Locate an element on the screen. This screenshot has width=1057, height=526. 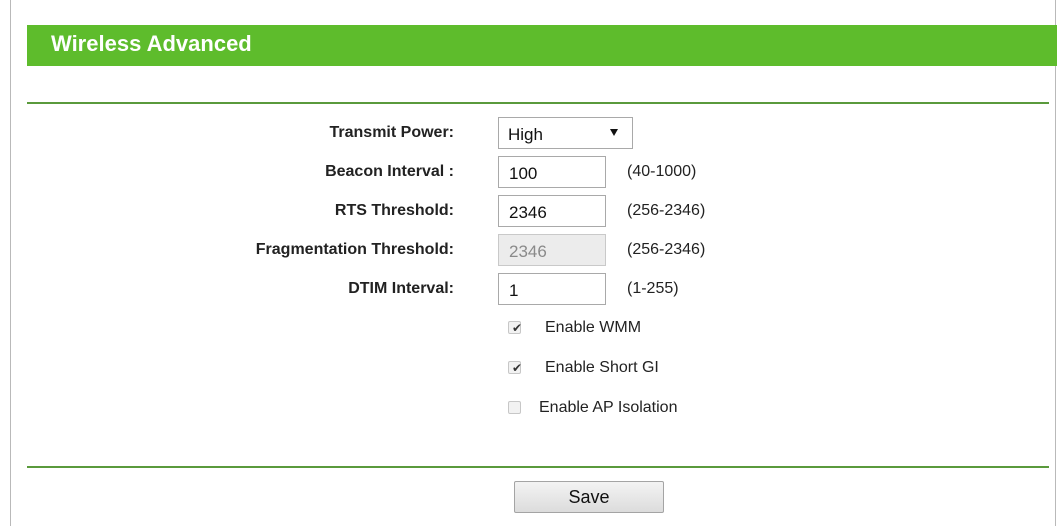
enable-wmm-label: Enable WMM is located at coordinates (593, 327).